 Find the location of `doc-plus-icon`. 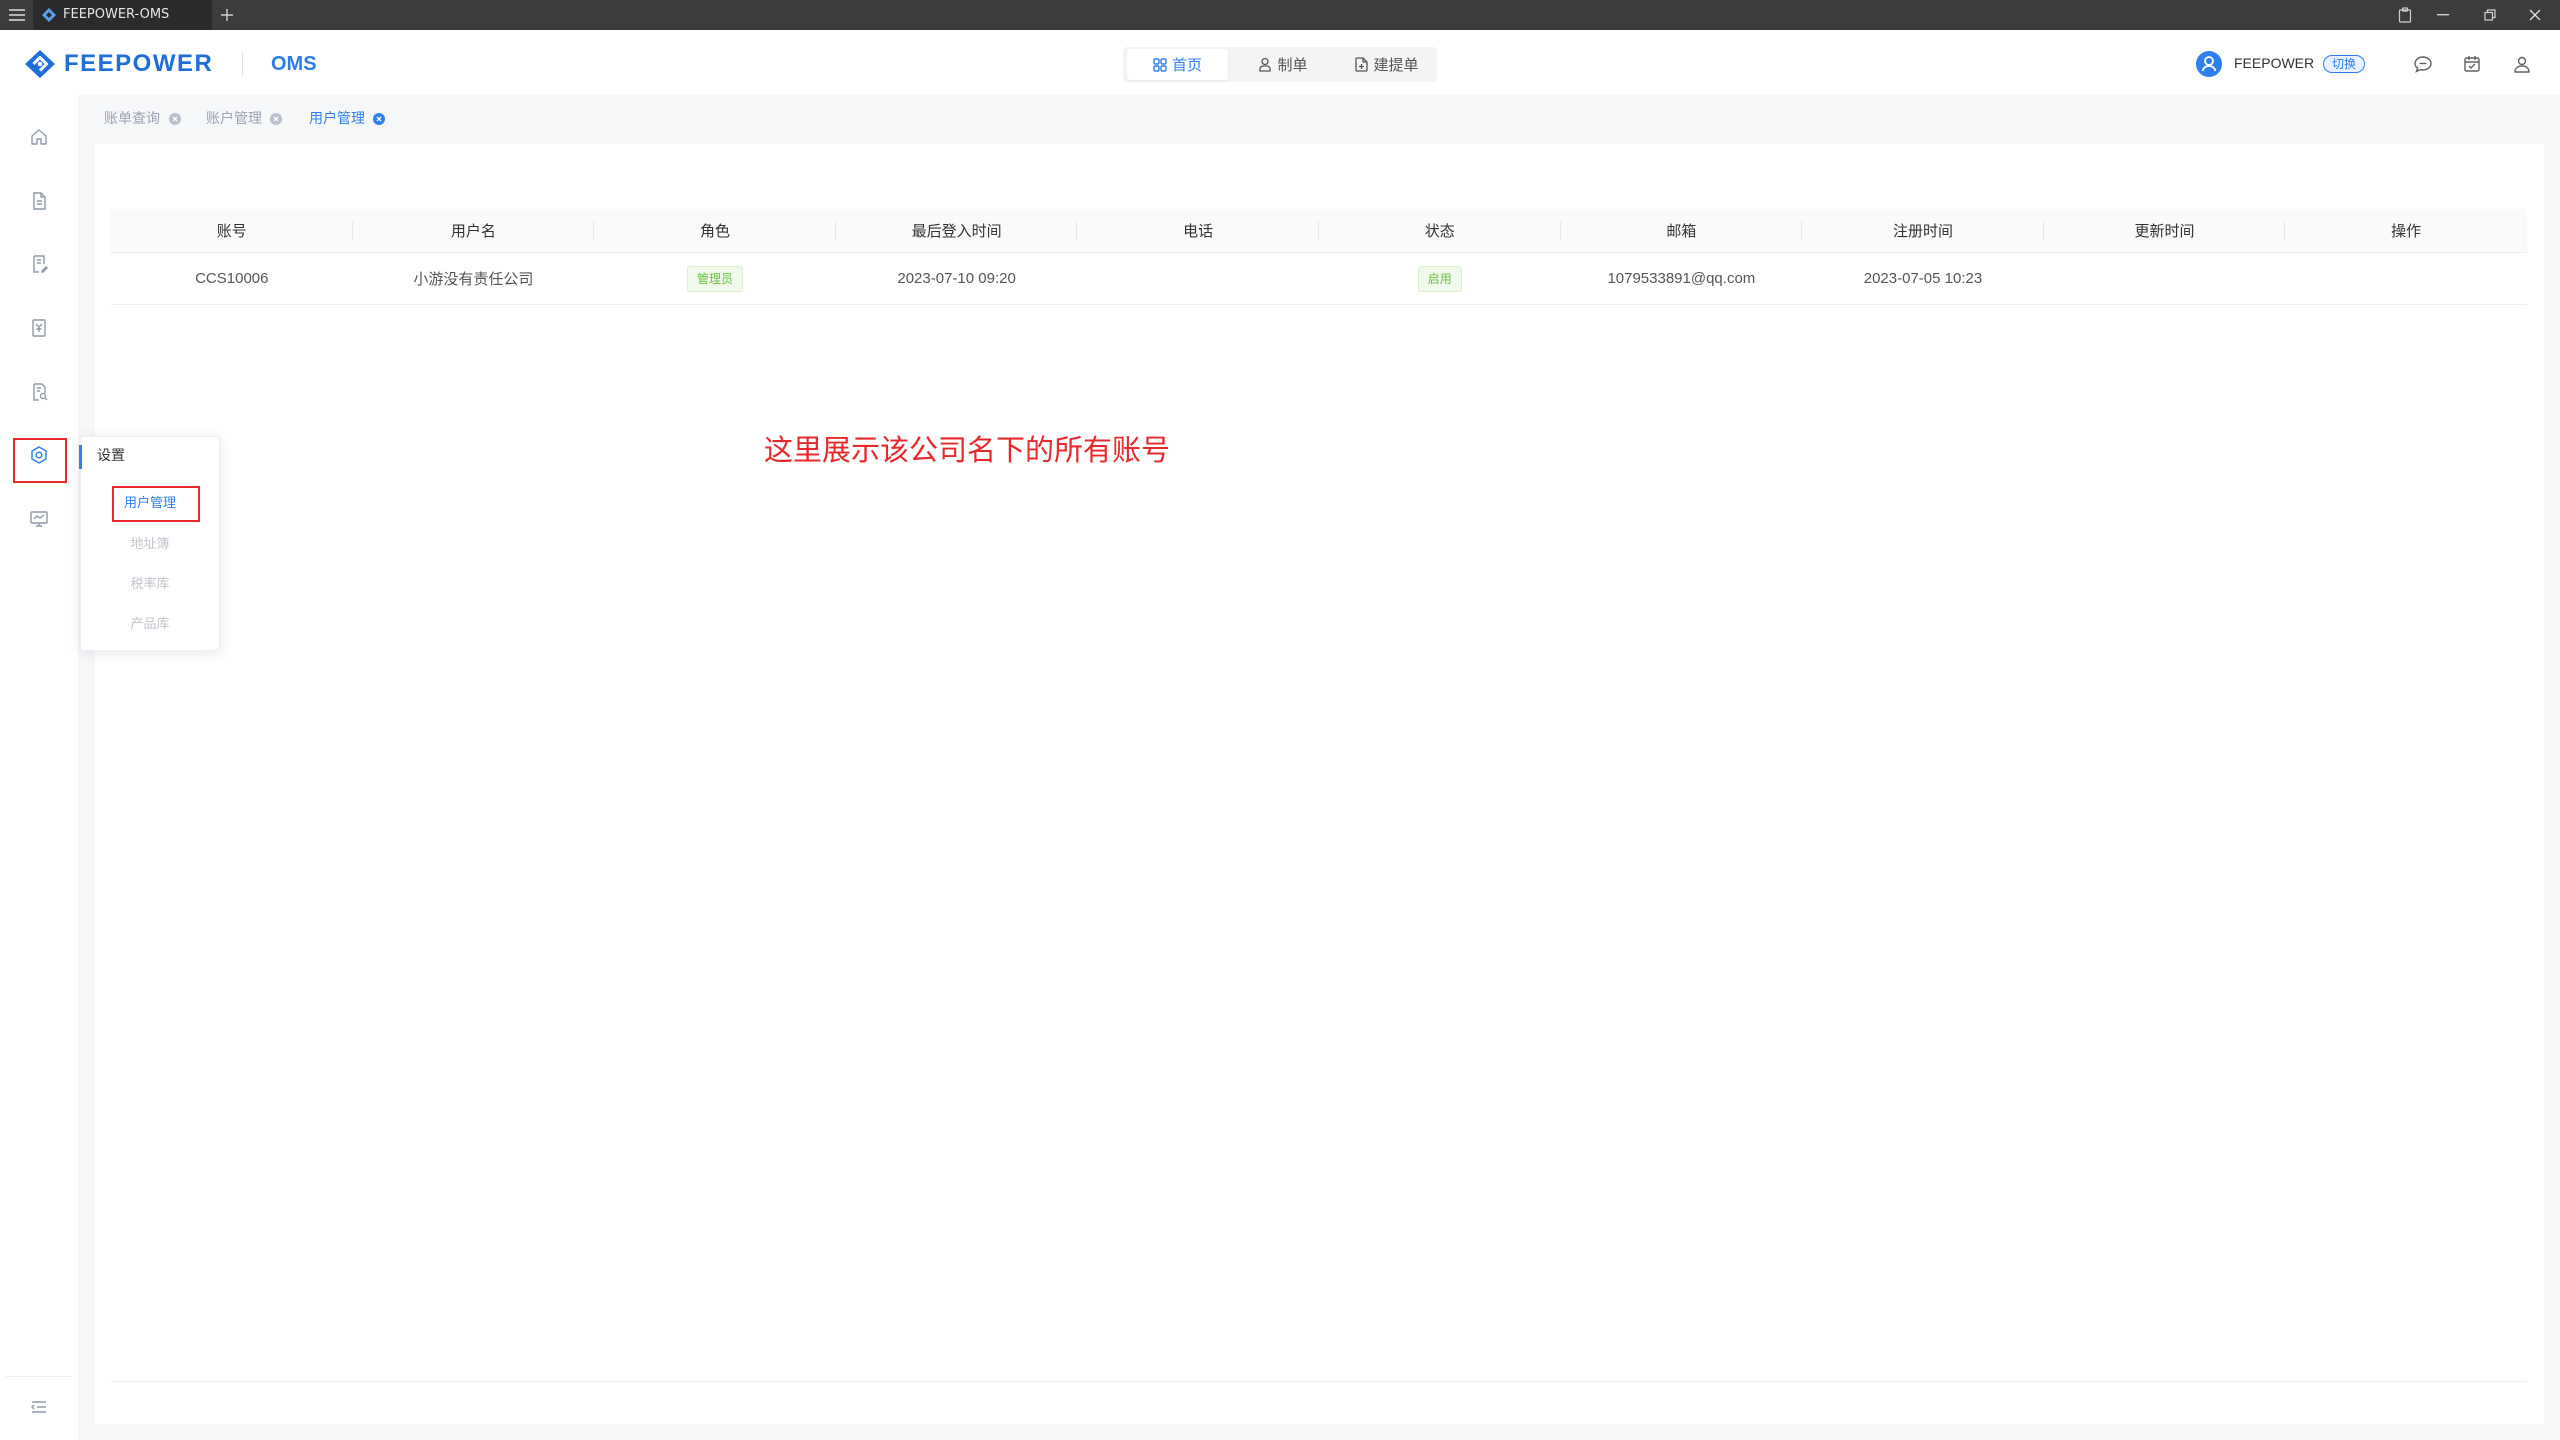

doc-plus-icon is located at coordinates (1362, 64).